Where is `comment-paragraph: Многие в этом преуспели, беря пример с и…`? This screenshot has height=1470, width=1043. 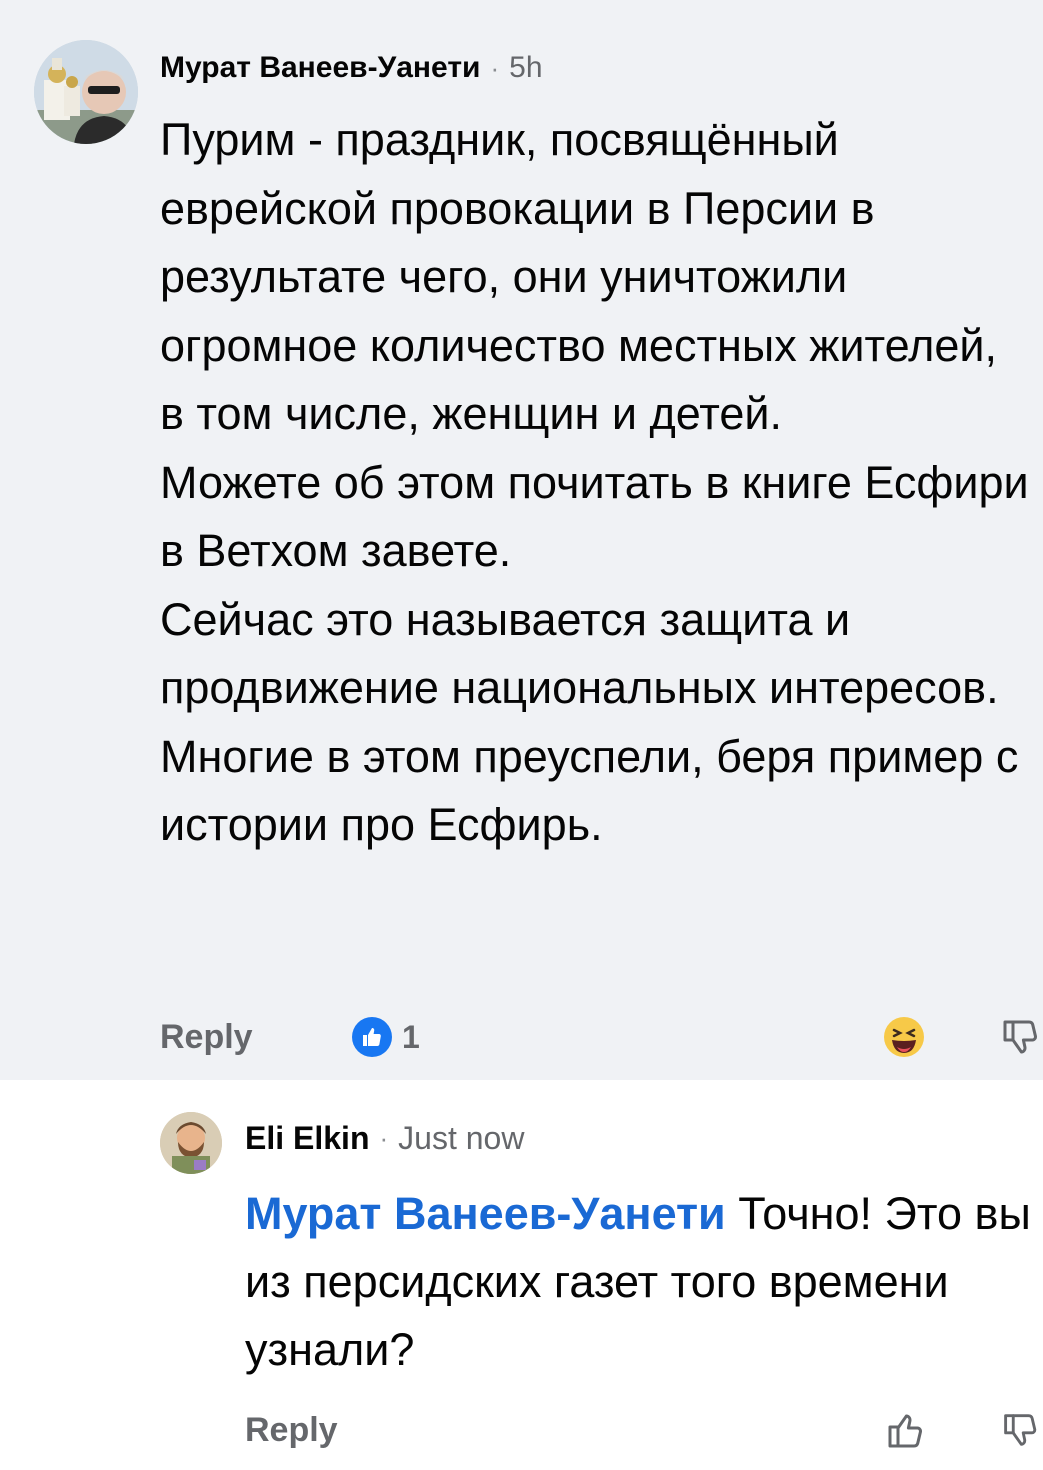 comment-paragraph: Многие в этом преуспели, беря пример с и… is located at coordinates (589, 790).